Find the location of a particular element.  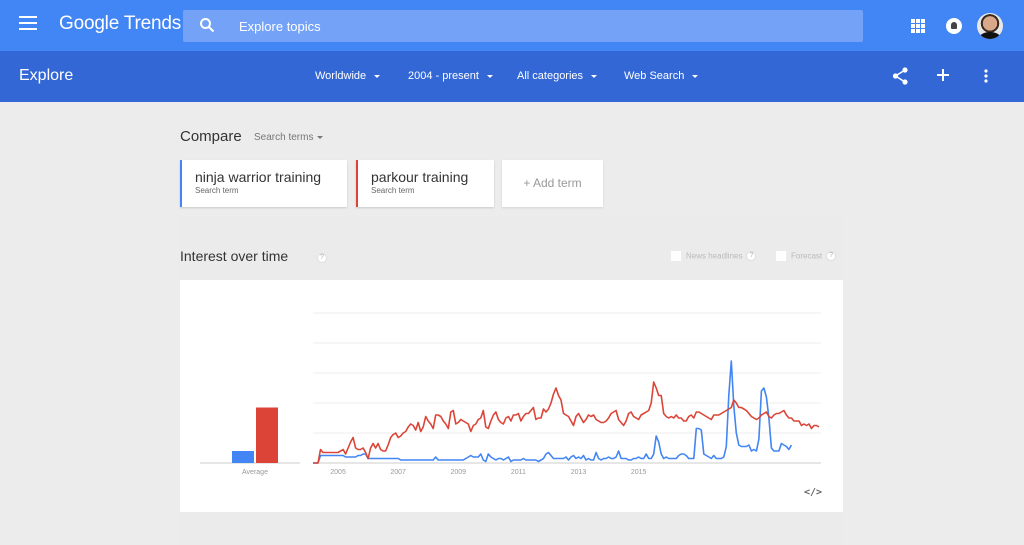

search-term-card-2: parkour training Search term is located at coordinates (425, 183).